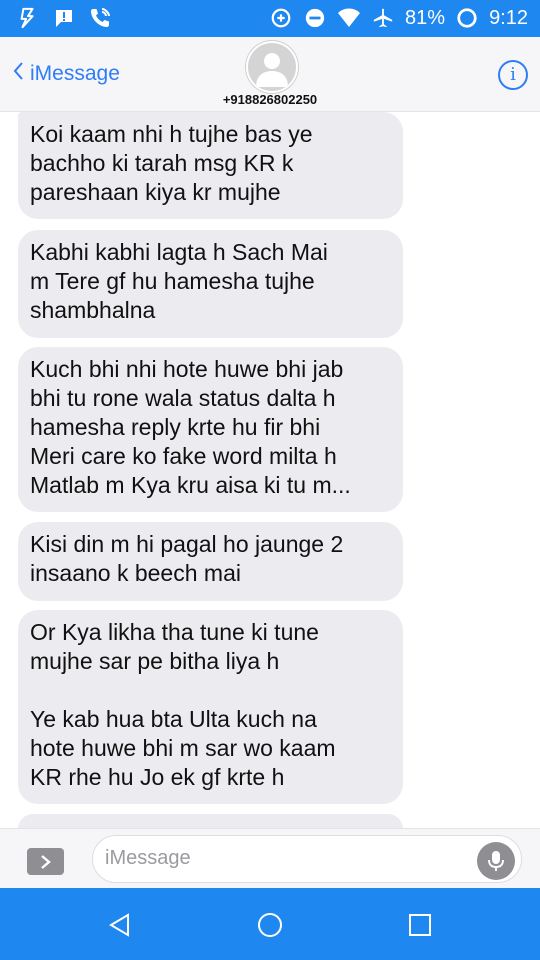 The image size is (540, 960). I want to click on chevron-left-icon, so click(18, 74).